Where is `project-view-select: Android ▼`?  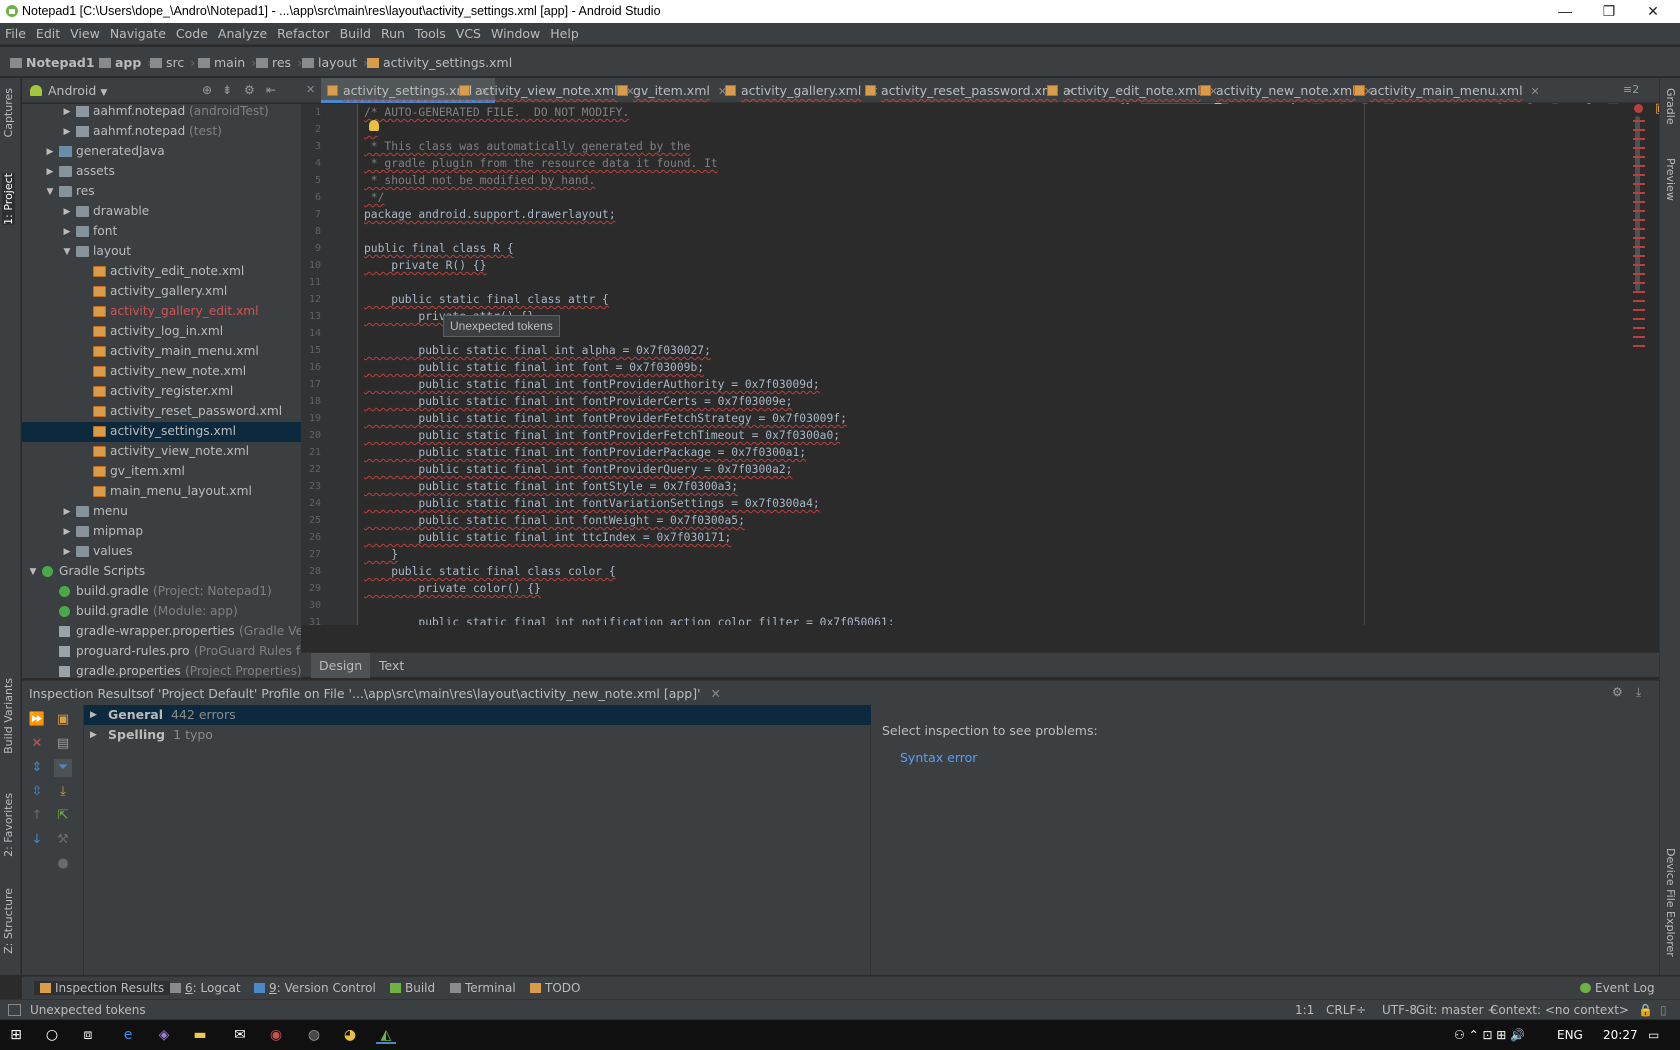
project-view-select: Android ▼ is located at coordinates (68, 90).